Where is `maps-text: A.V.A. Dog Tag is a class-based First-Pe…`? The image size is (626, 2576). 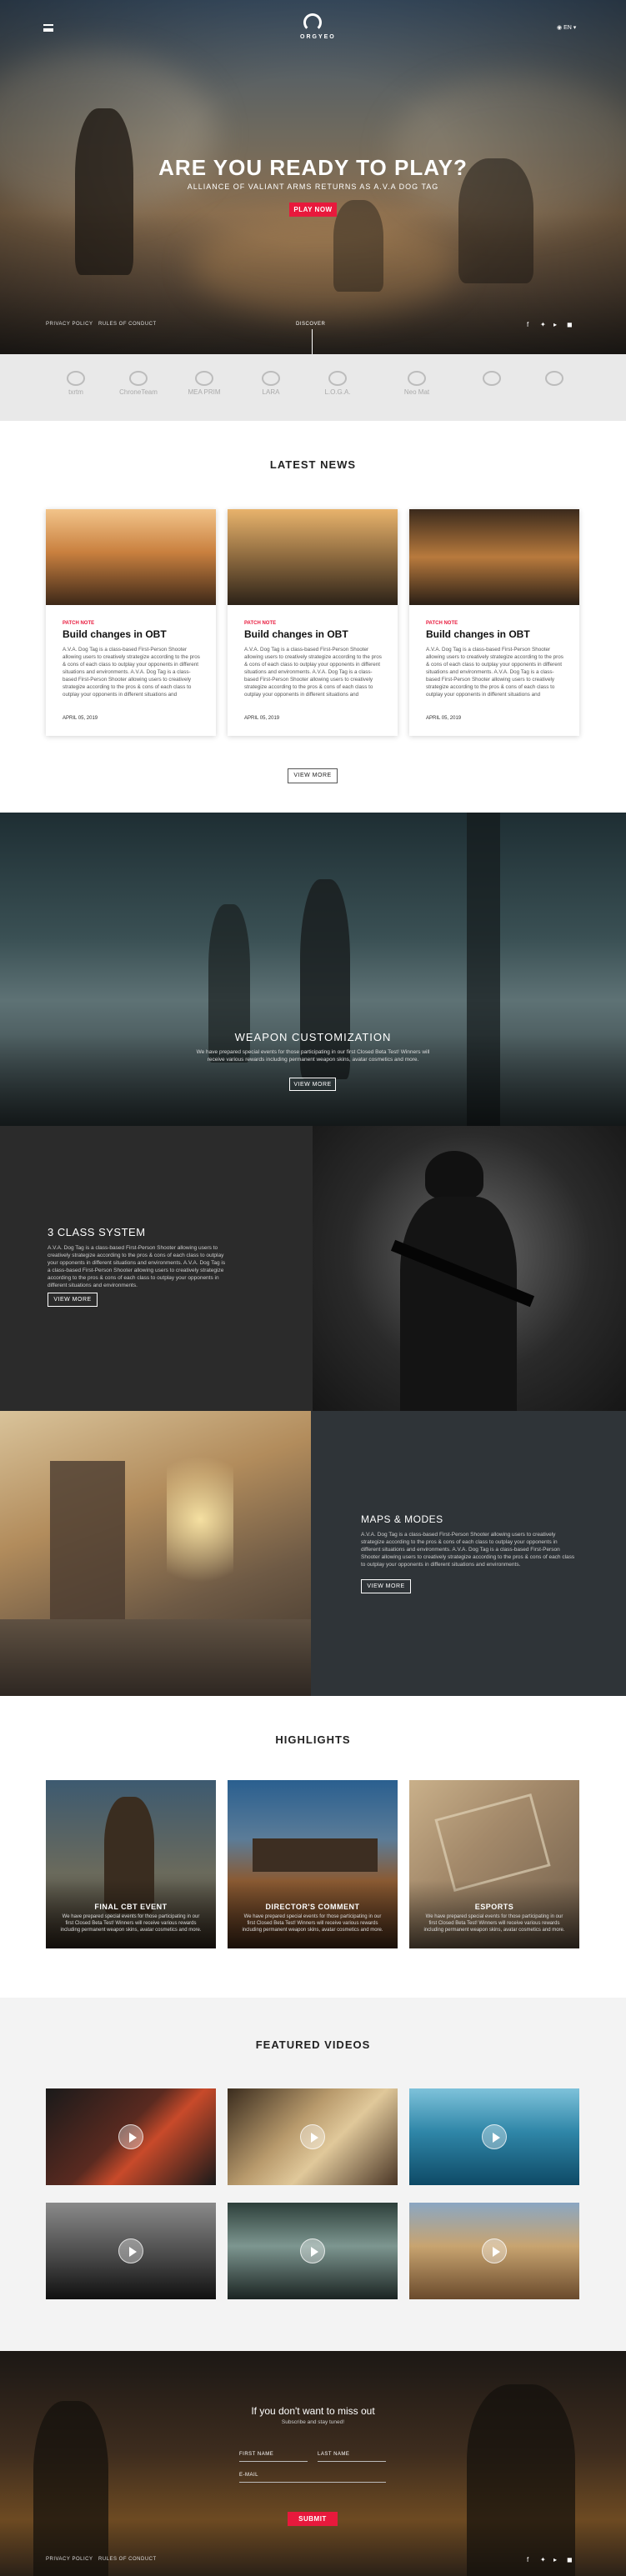 maps-text: A.V.A. Dog Tag is a class-based First-Pe… is located at coordinates (468, 1550).